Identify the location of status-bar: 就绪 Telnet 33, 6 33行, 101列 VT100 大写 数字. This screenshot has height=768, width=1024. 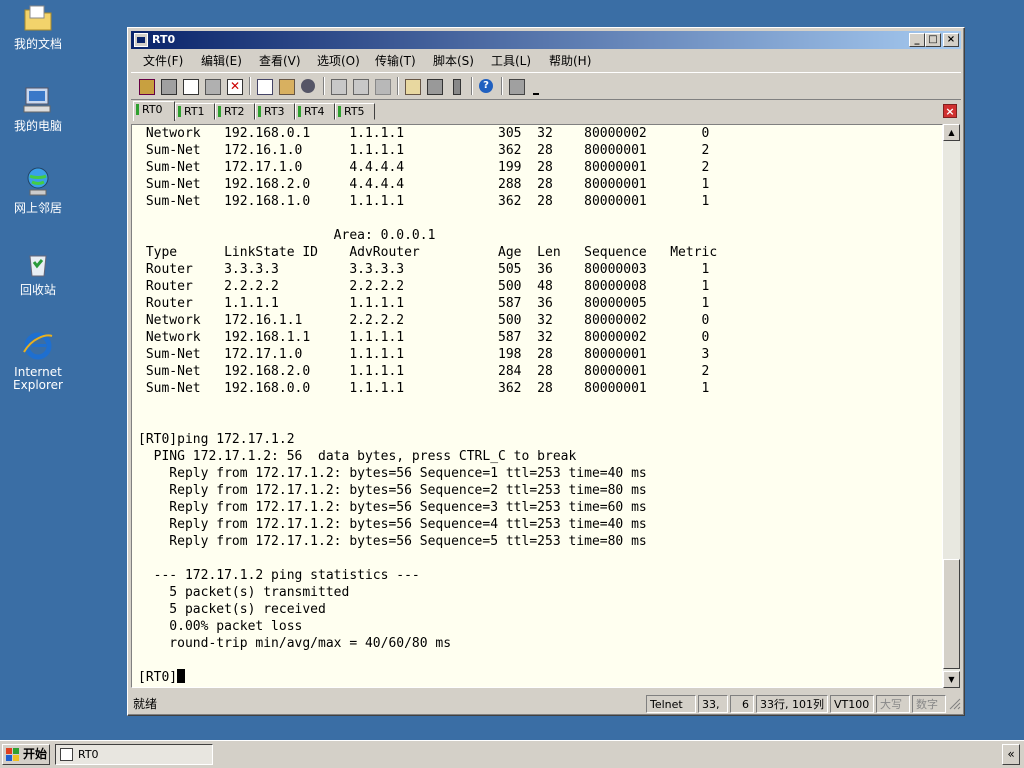
(546, 704).